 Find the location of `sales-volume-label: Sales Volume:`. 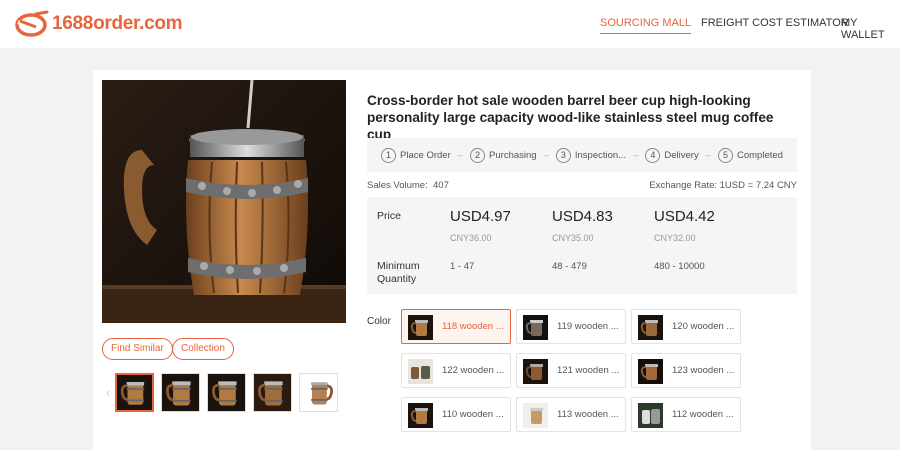

sales-volume-label: Sales Volume: is located at coordinates (397, 185).